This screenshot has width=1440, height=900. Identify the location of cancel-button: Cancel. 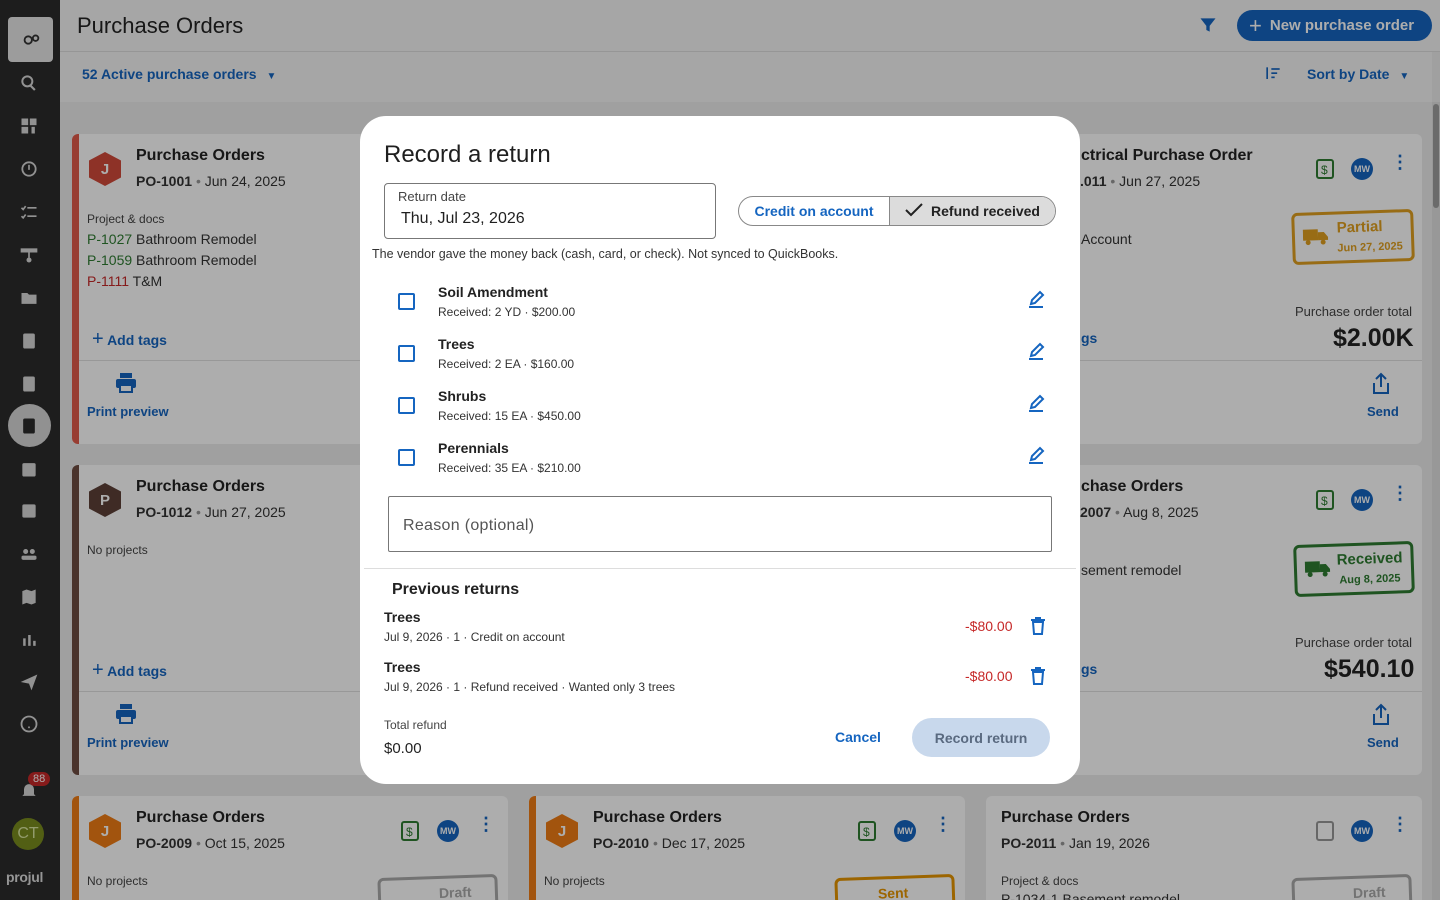
(858, 737).